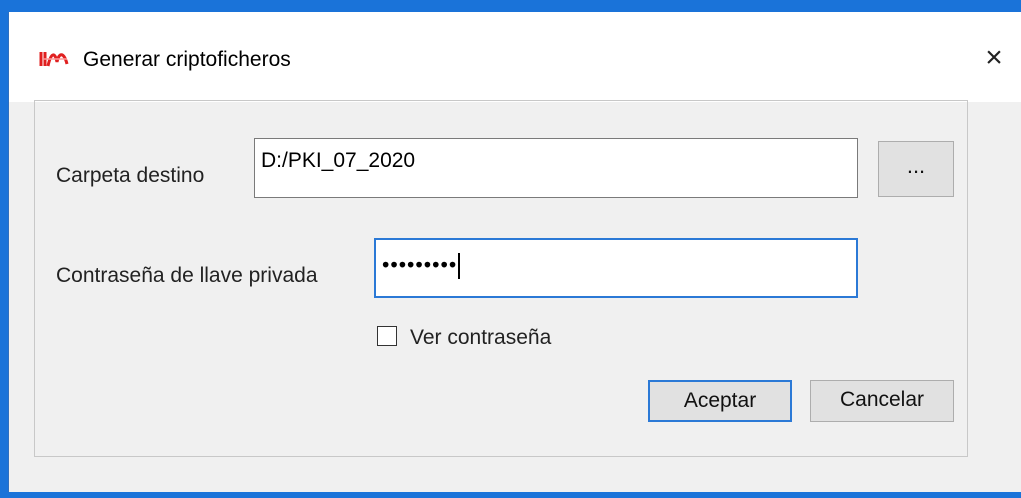 The height and width of the screenshot is (498, 1021). I want to click on app-logo-icon, so click(54, 59).